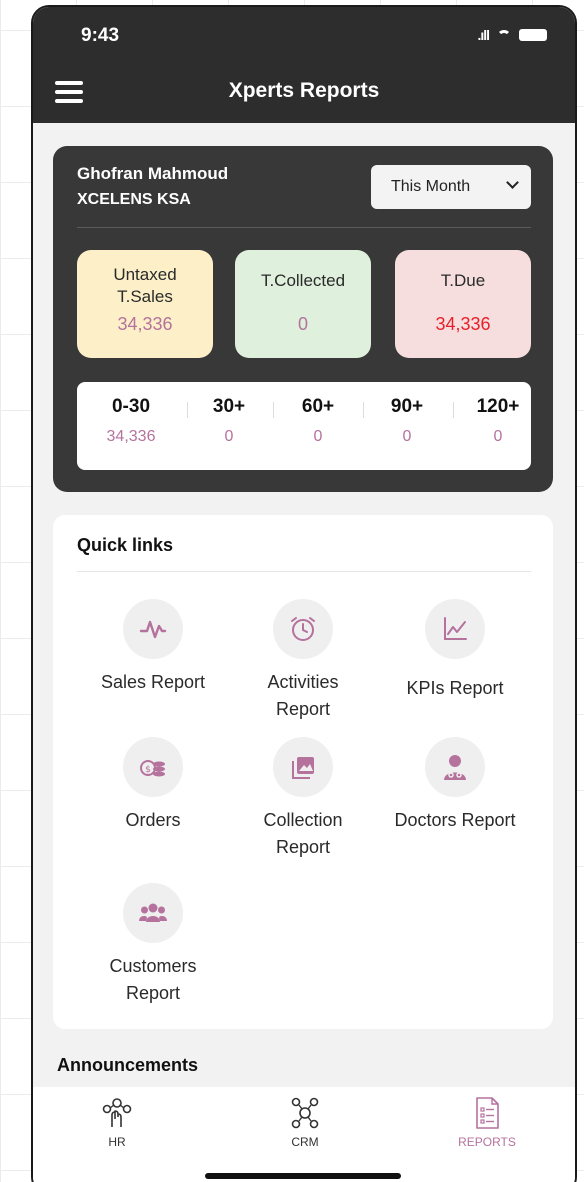  Describe the element at coordinates (303, 767) in the screenshot. I see `image-gallery-icon` at that location.